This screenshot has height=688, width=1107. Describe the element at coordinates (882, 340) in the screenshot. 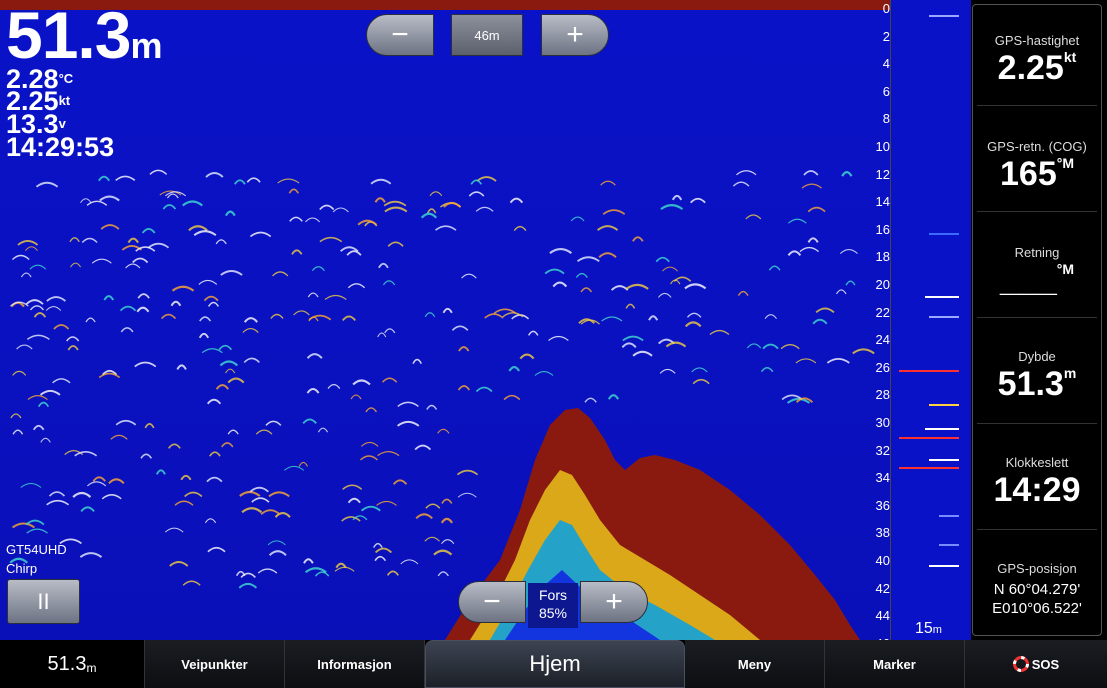

I see `depth-scale-tick: 24` at that location.